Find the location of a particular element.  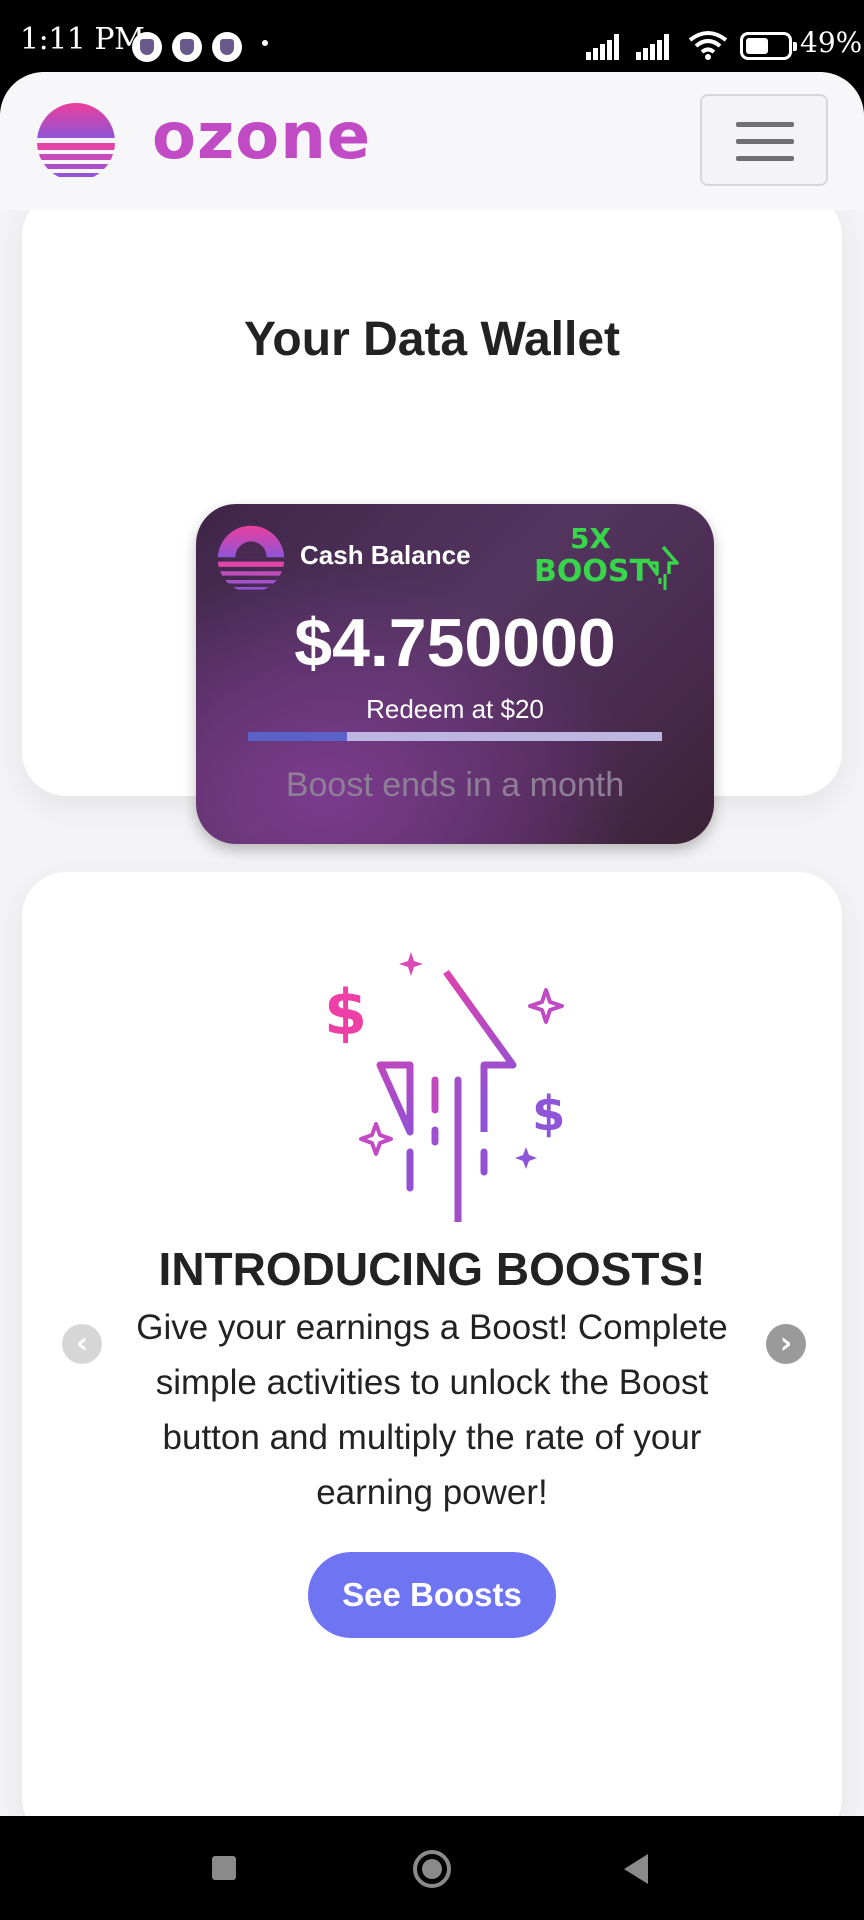

system-navigation-bar is located at coordinates (432, 1868).